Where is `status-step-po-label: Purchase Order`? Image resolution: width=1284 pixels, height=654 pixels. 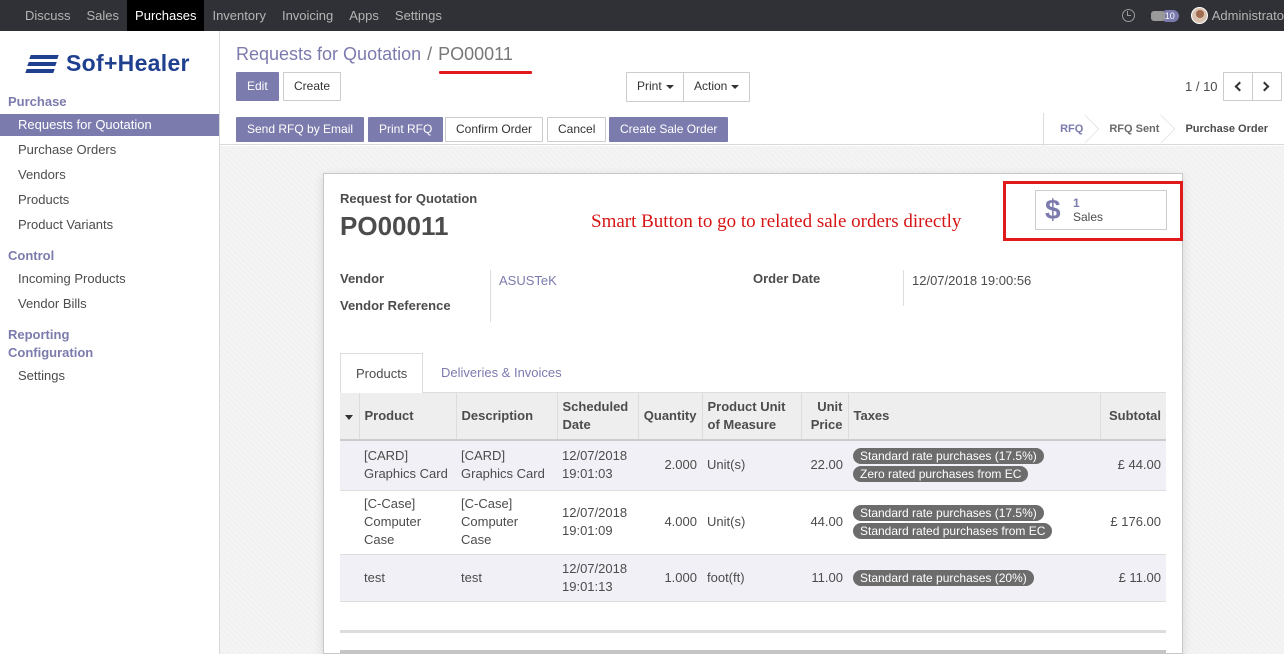 status-step-po-label: Purchase Order is located at coordinates (1226, 129).